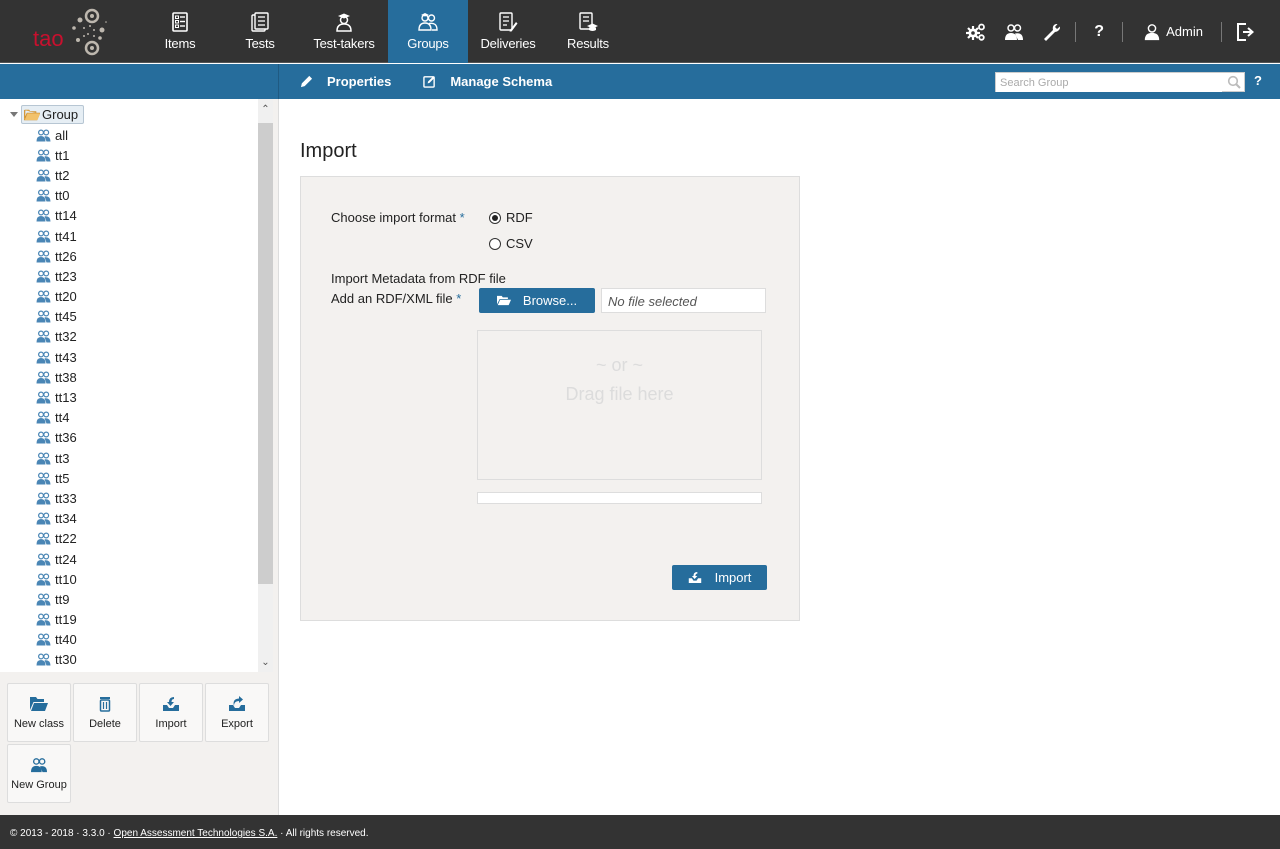  What do you see at coordinates (39, 712) in the screenshot?
I see `new-class-button: New class` at bounding box center [39, 712].